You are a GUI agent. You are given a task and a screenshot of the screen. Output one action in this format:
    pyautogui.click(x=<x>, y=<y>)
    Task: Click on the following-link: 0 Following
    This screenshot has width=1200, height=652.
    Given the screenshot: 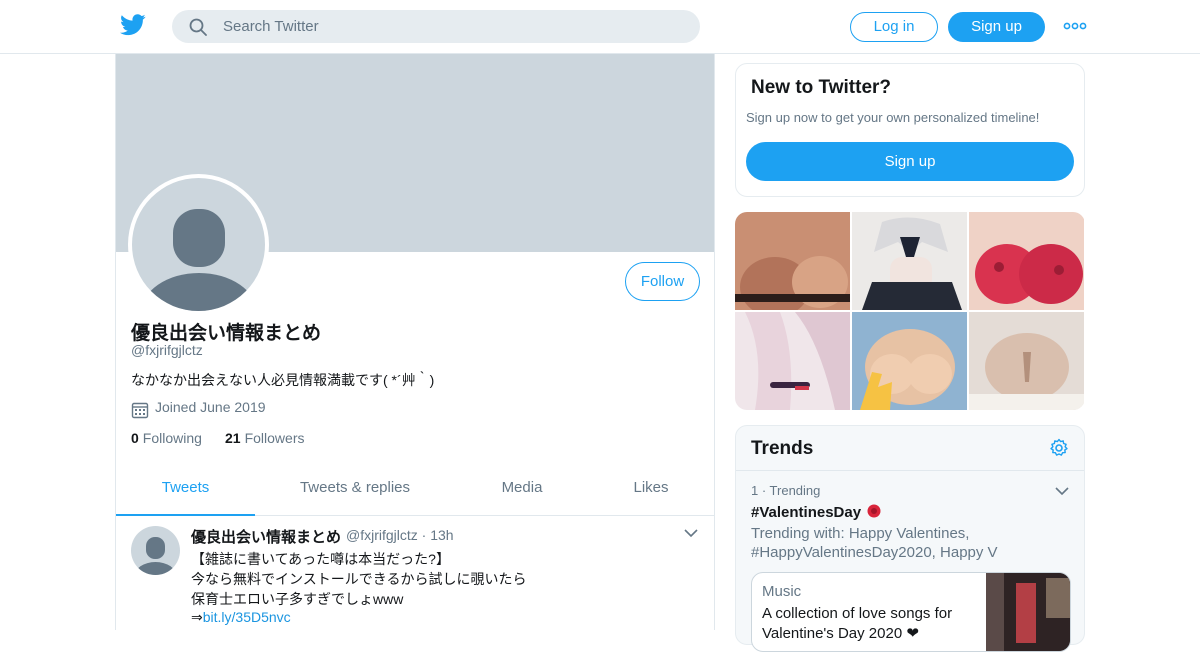 What is the action you would take?
    pyautogui.click(x=166, y=438)
    